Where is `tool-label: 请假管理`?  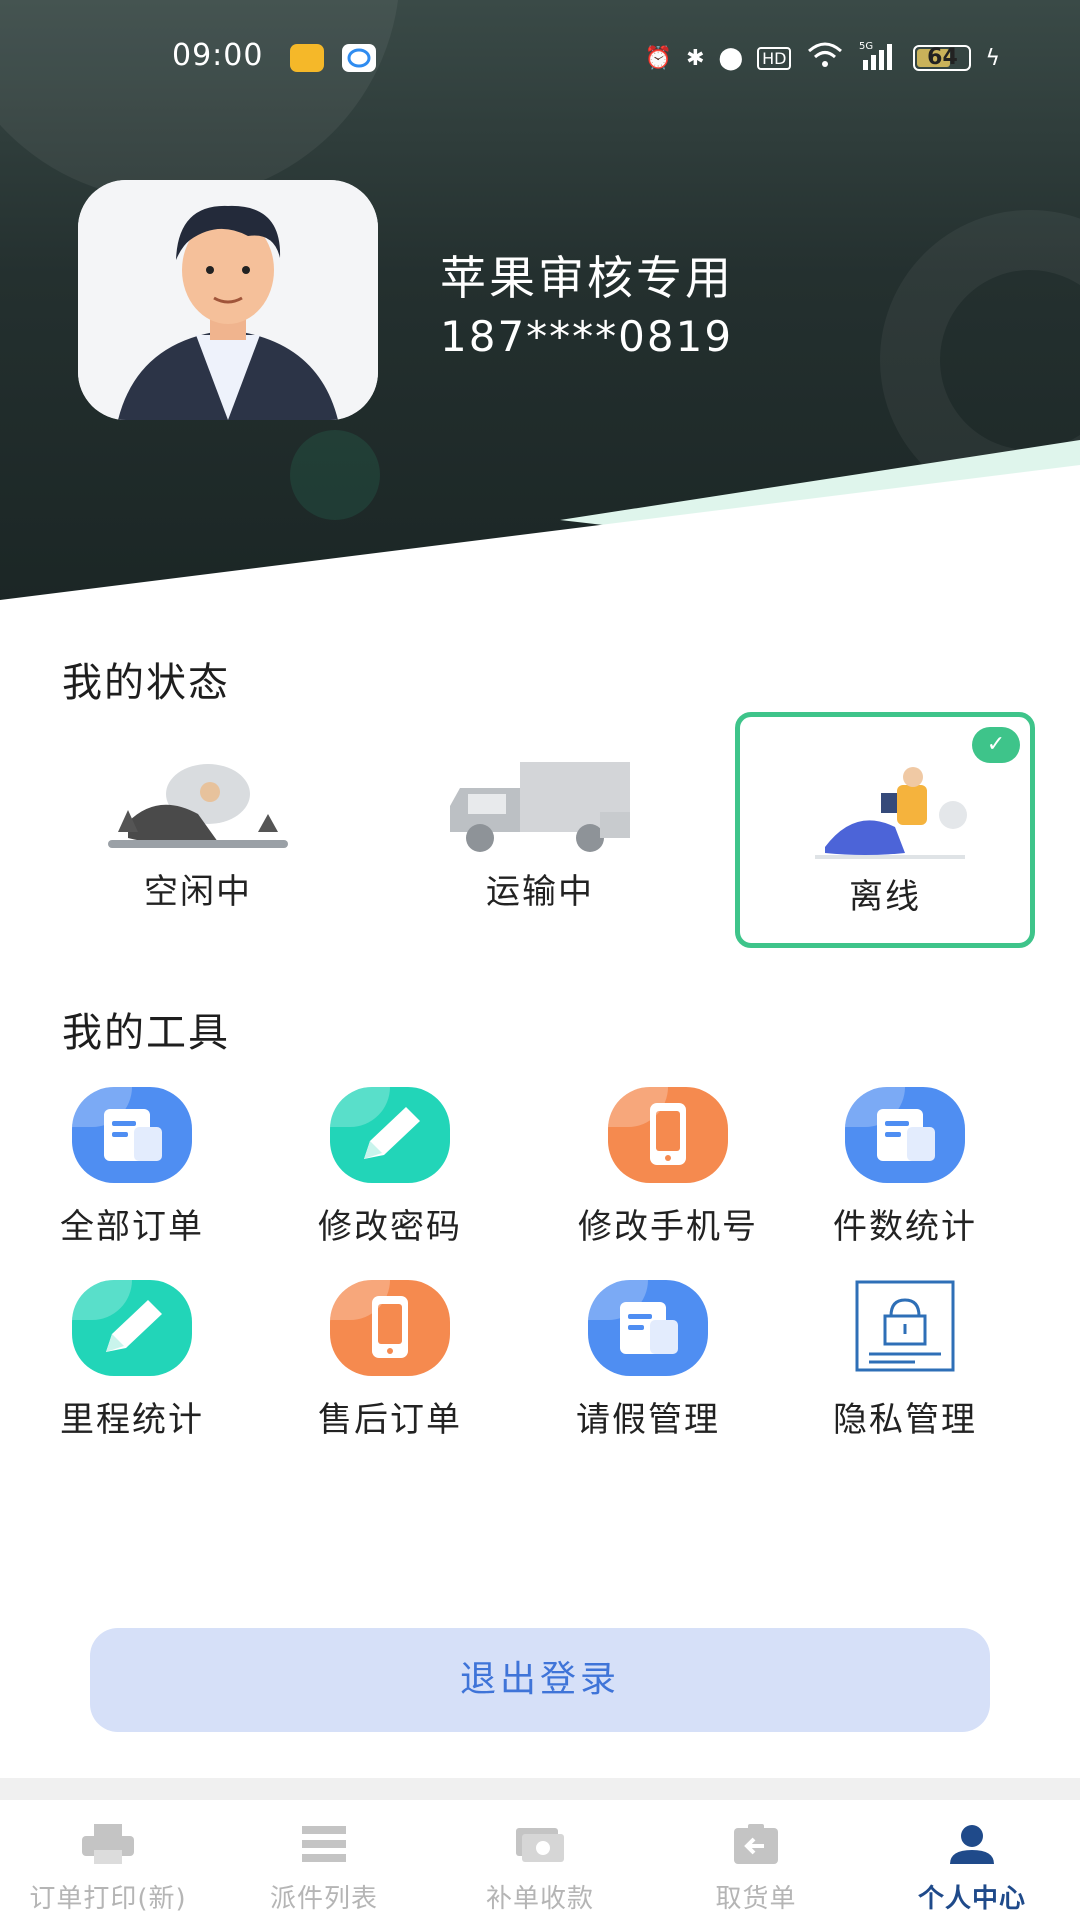 tool-label: 请假管理 is located at coordinates (648, 1420).